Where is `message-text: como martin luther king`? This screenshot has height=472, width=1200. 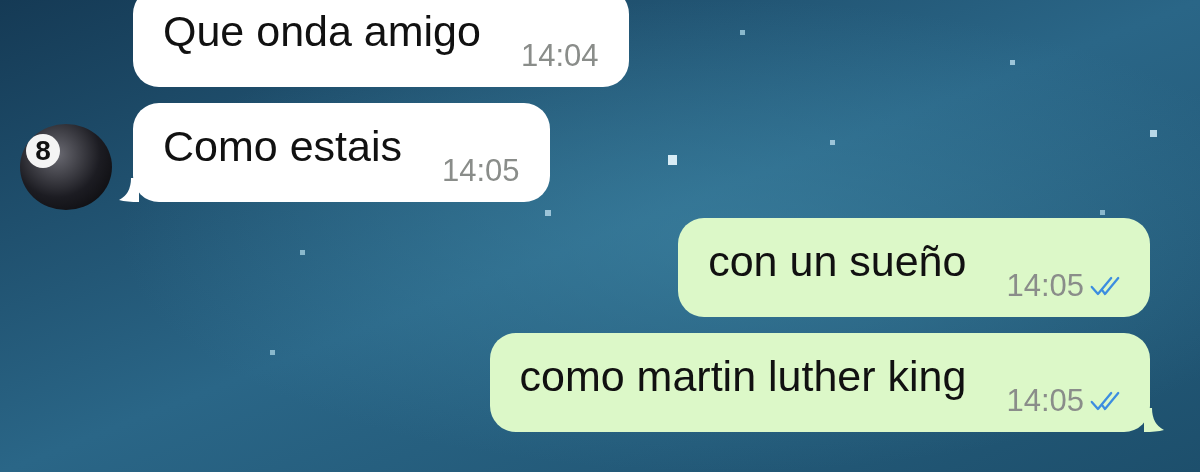 message-text: como martin luther king is located at coordinates (743, 376).